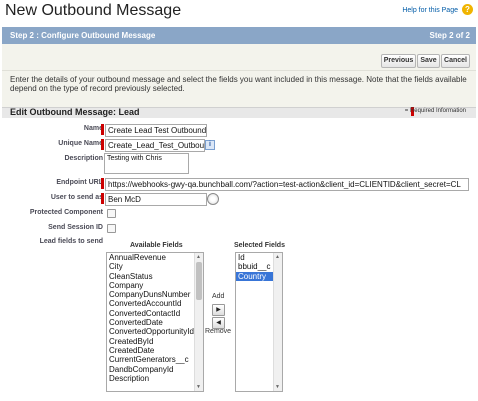 This screenshot has height=401, width=478. I want to click on list-item: Country, so click(255, 276).